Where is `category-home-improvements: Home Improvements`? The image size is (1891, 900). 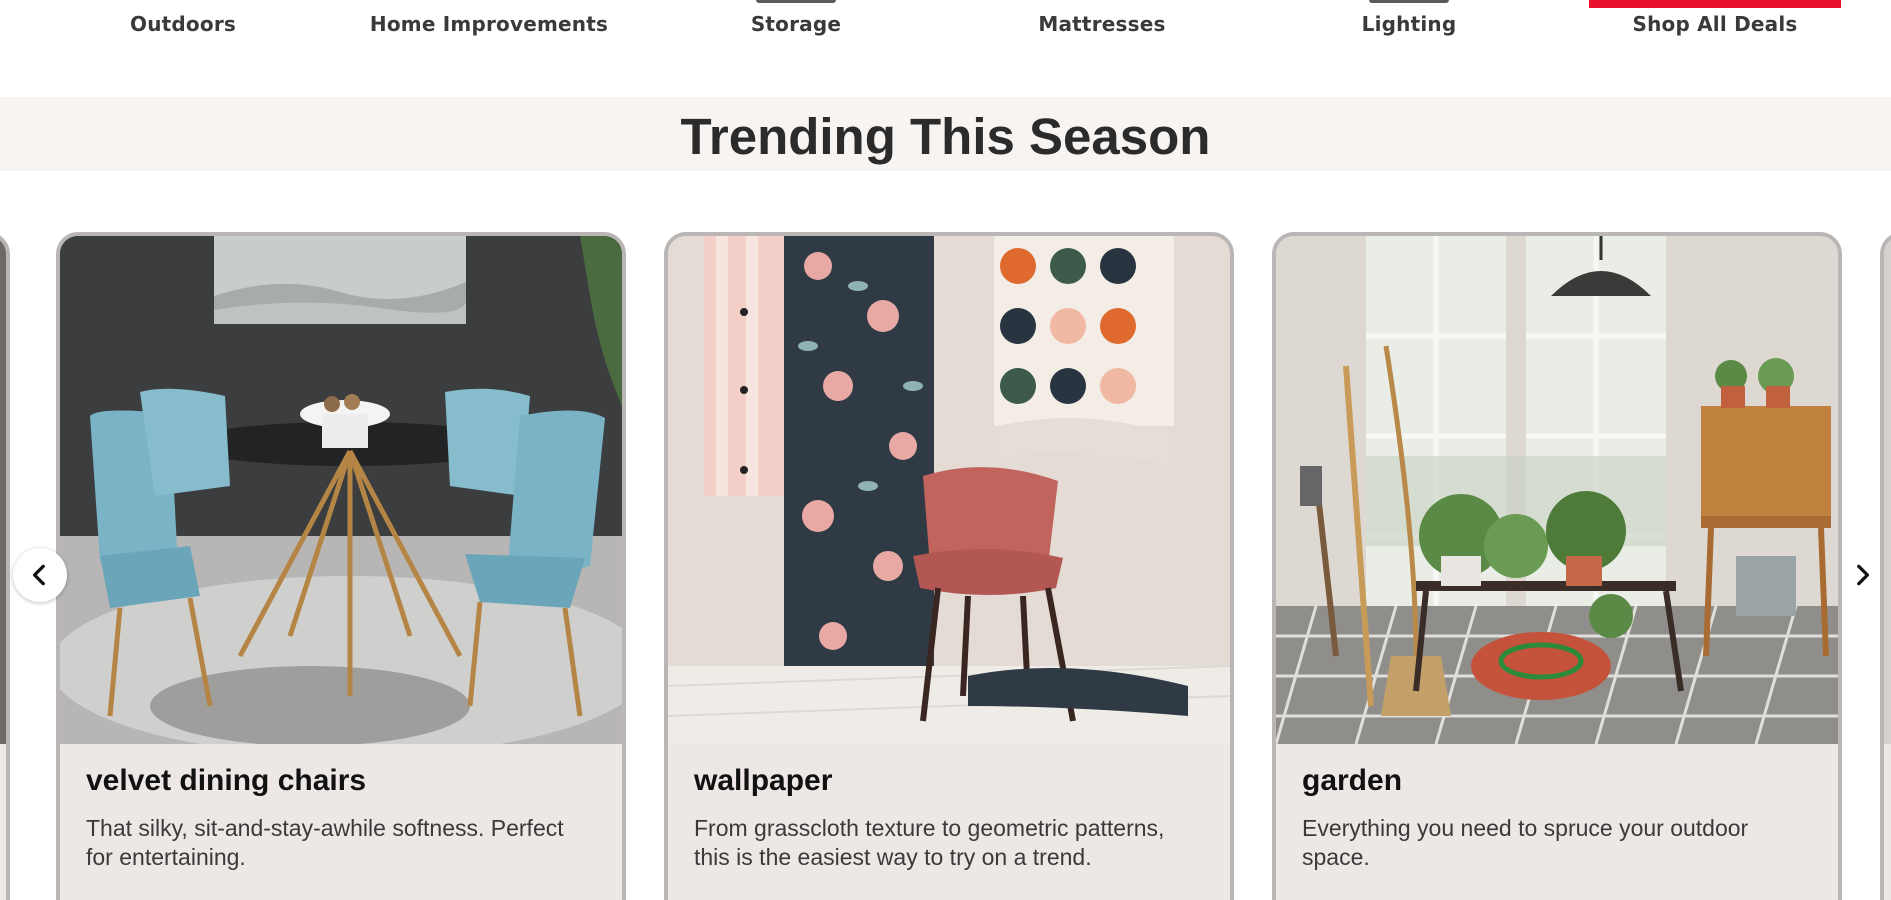 category-home-improvements: Home Improvements is located at coordinates (489, 20).